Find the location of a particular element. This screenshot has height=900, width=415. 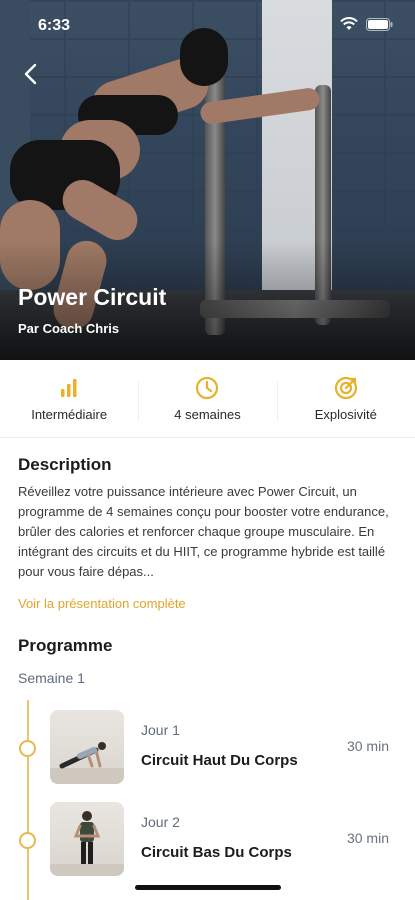

battery-icon is located at coordinates (379, 24).